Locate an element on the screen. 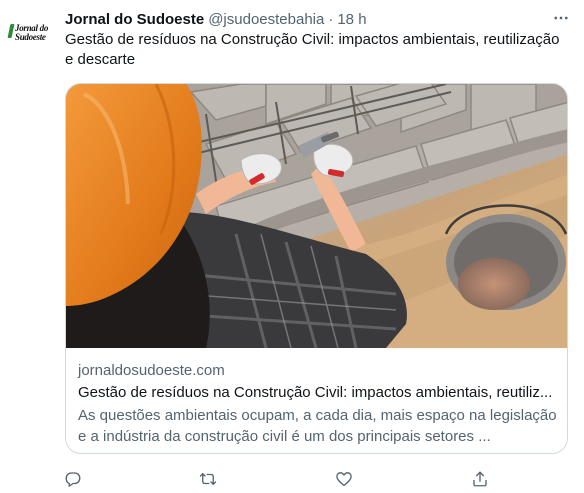 The image size is (584, 493). like-button is located at coordinates (344, 479).